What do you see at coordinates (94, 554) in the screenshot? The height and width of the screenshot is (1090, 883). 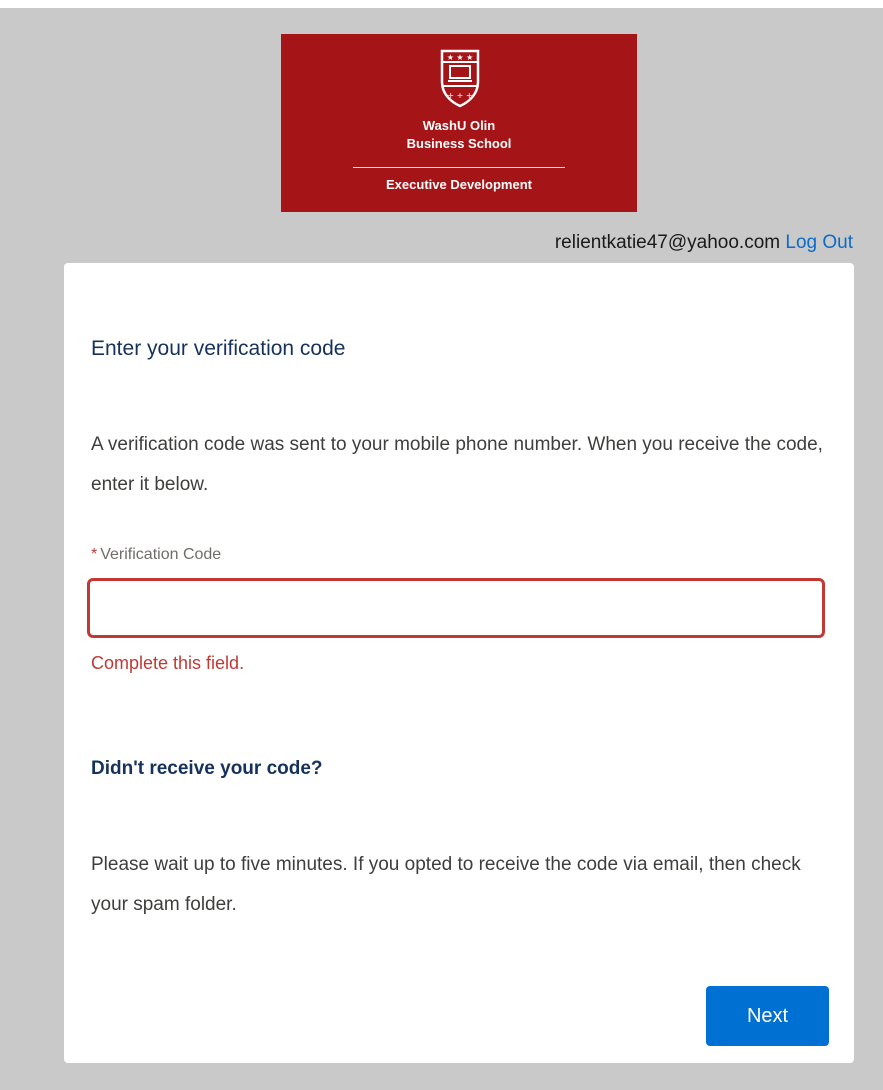 I see `required-asterisk: *` at bounding box center [94, 554].